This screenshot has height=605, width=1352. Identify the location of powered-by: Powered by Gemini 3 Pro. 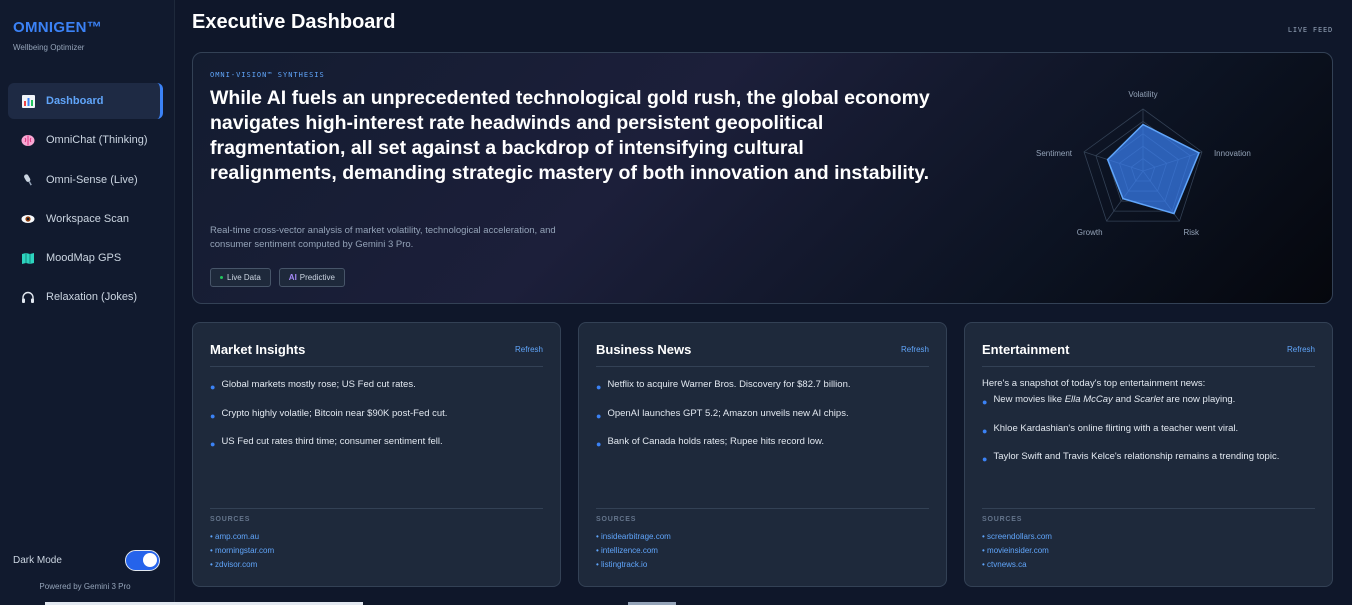
(85, 586).